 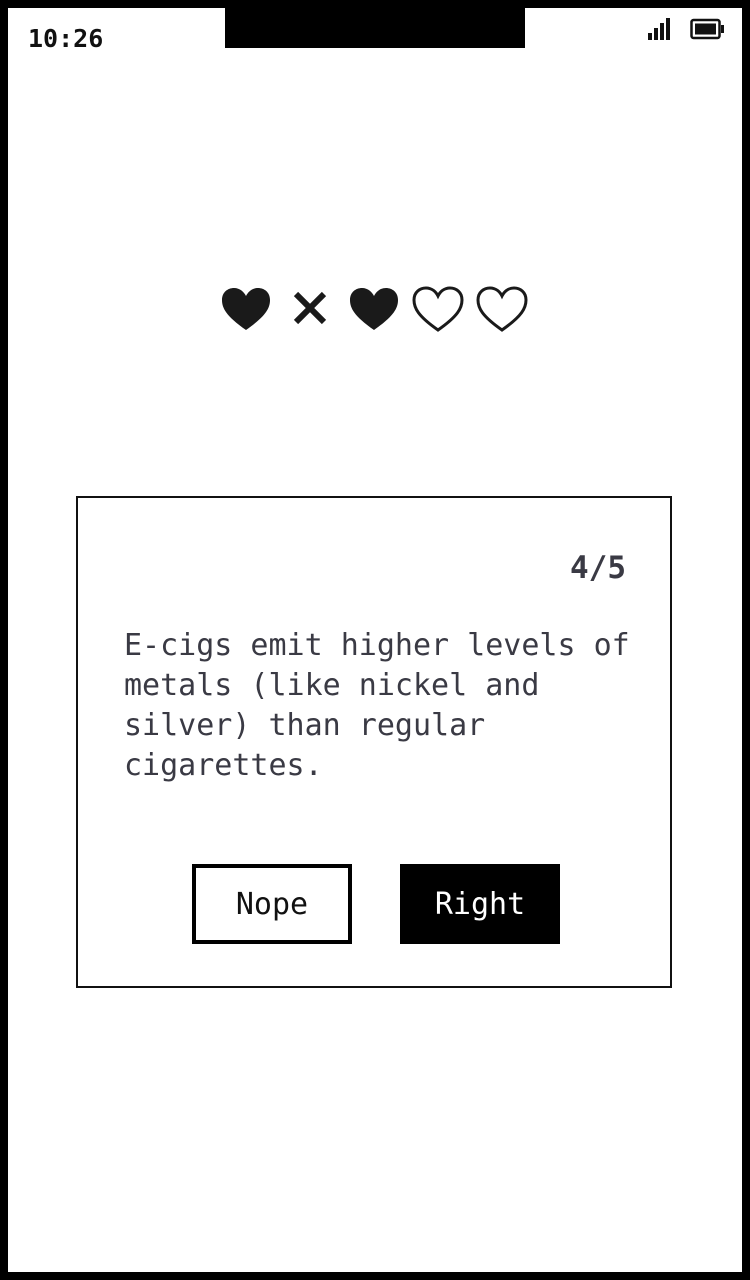 What do you see at coordinates (598, 568) in the screenshot?
I see `question-counter: 4/5` at bounding box center [598, 568].